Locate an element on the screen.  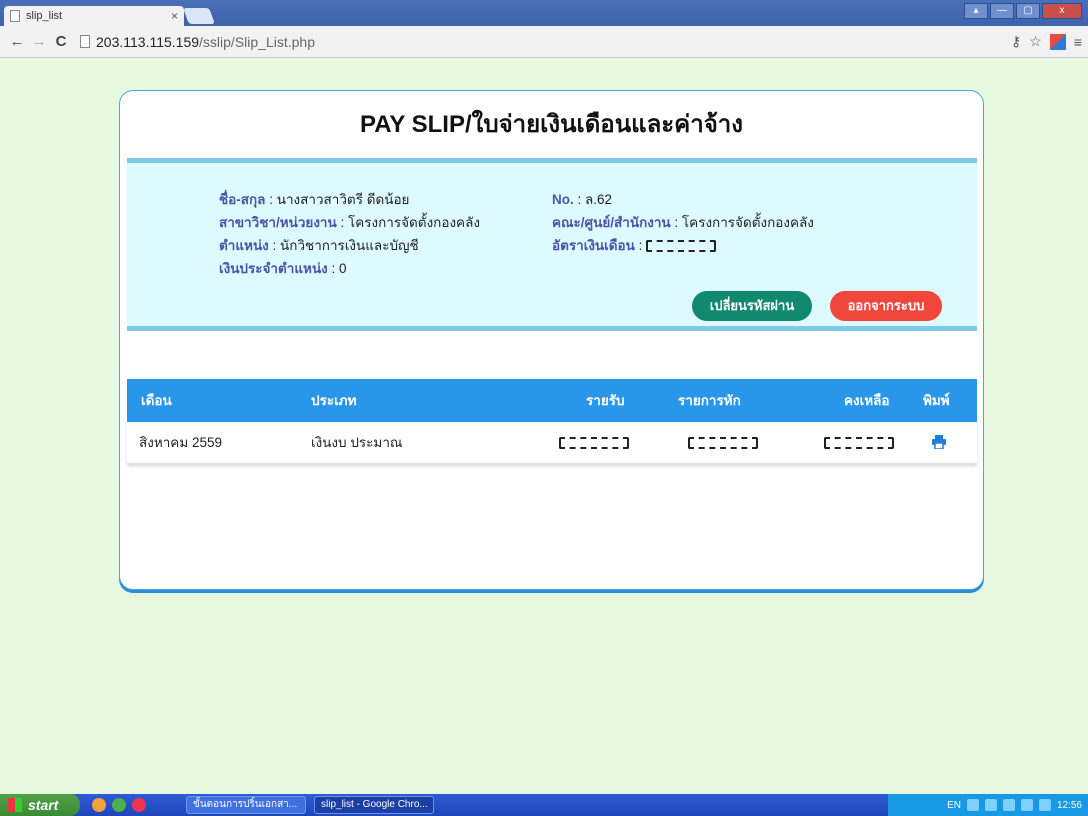
salary-row: อัตราเงินเดือน : is located at coordinates (634, 245).